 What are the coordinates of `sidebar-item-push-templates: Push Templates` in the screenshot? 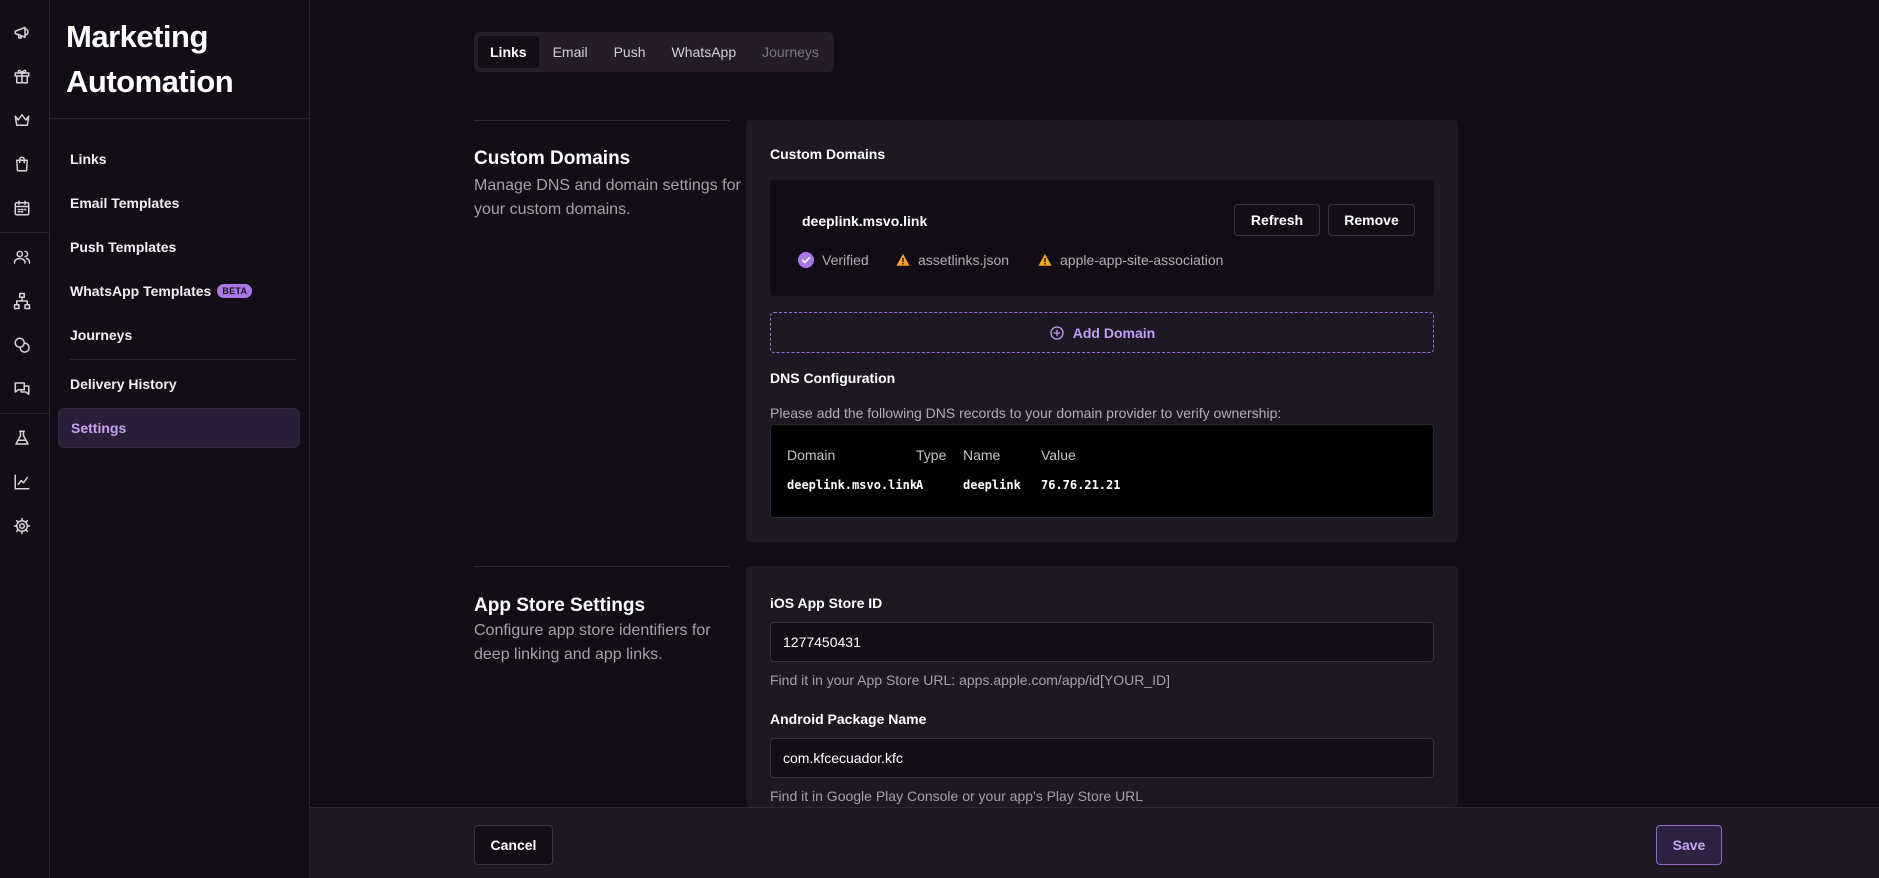 It's located at (179, 247).